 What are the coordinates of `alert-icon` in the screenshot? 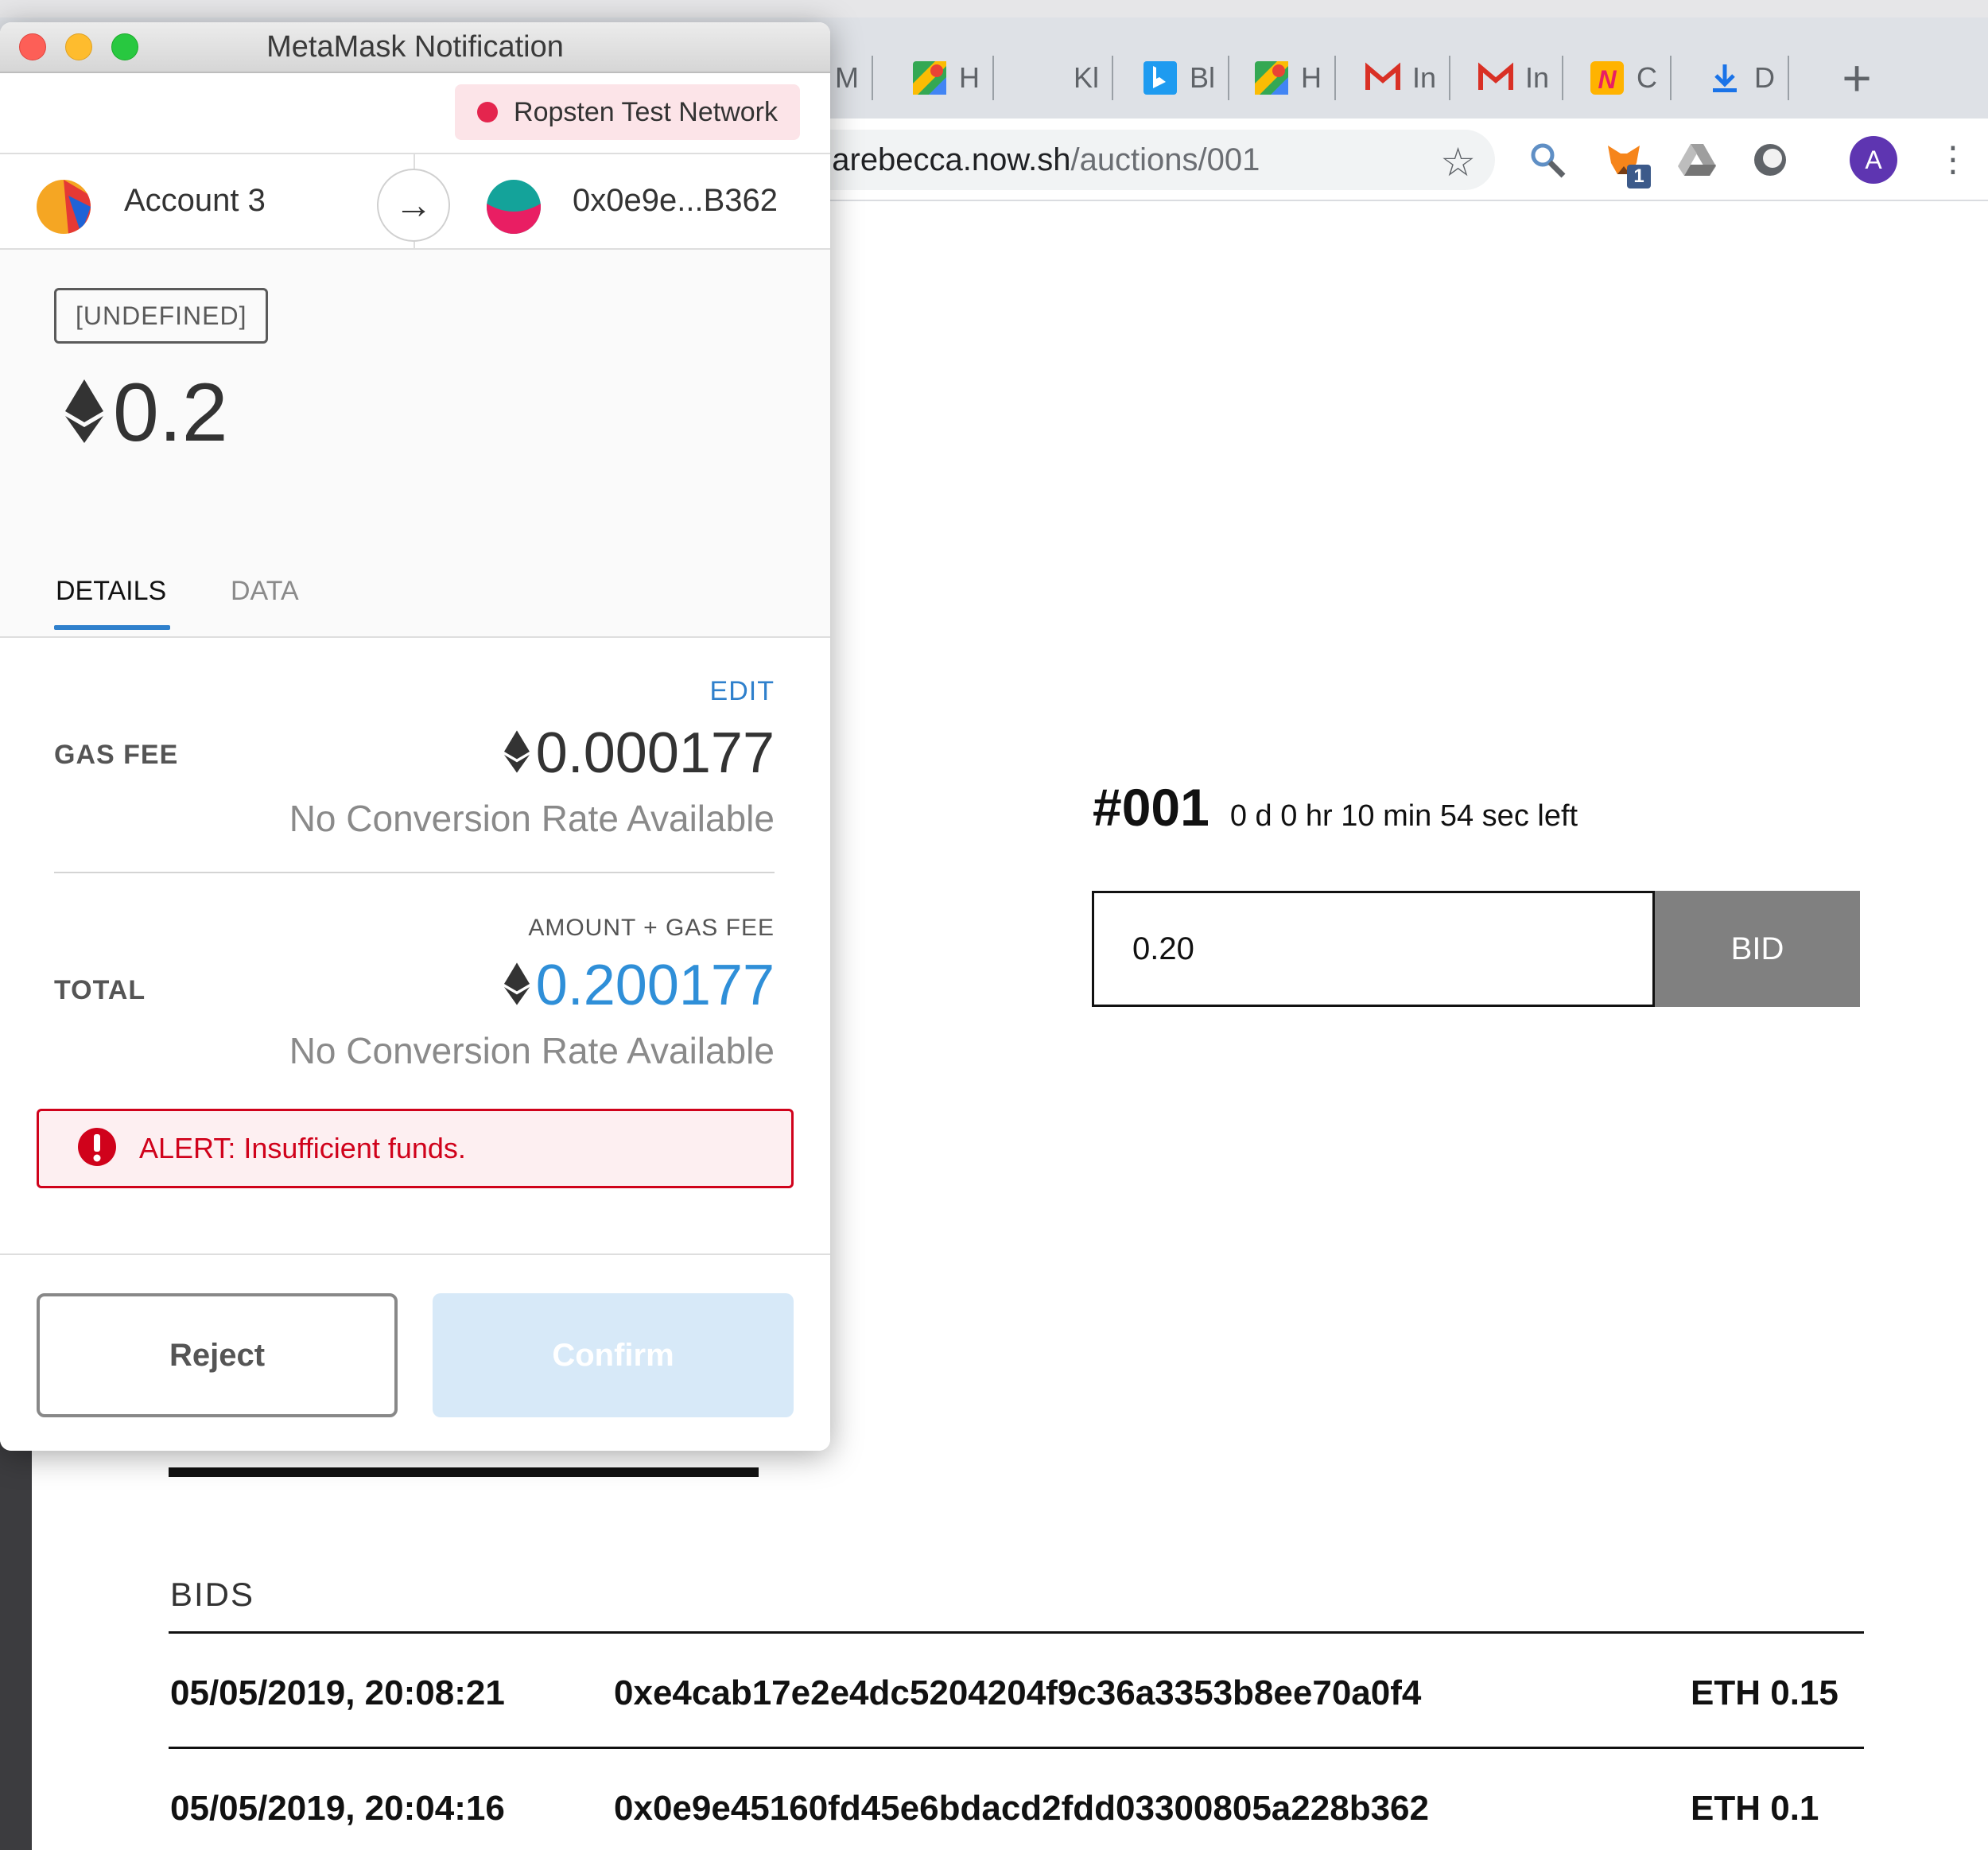 It's located at (97, 1149).